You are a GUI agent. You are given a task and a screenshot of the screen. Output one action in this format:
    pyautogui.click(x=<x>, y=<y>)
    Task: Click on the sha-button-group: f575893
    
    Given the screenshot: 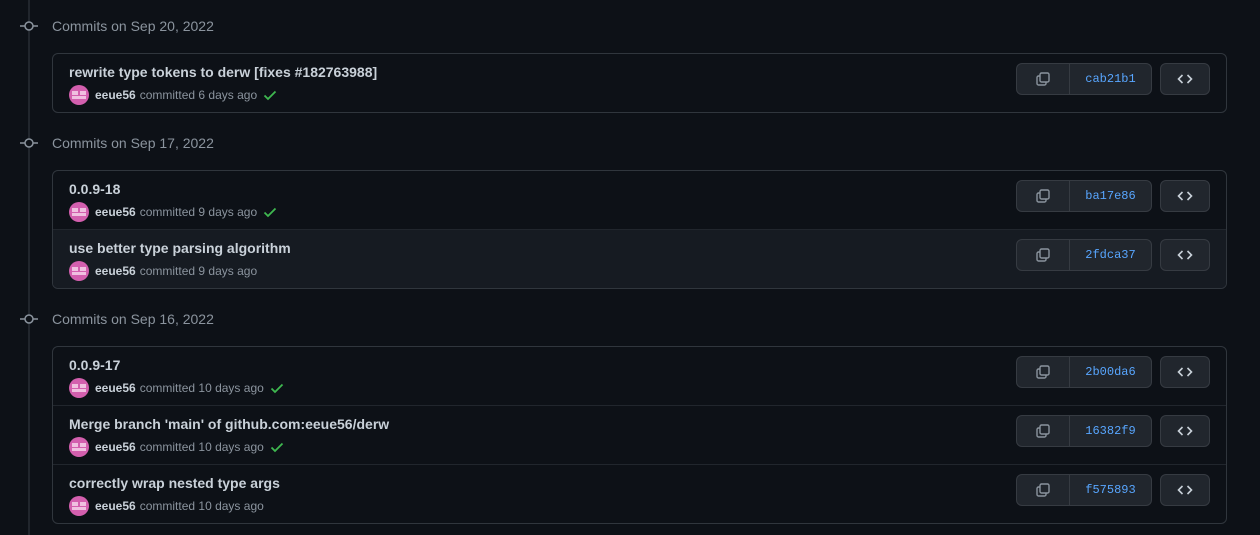 What is the action you would take?
    pyautogui.click(x=1084, y=490)
    